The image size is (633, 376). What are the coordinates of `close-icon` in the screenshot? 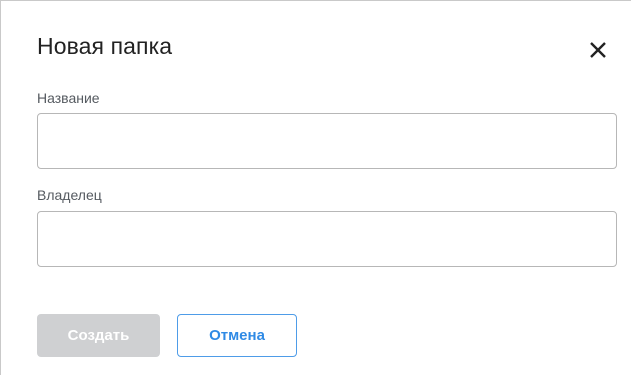 It's located at (598, 50).